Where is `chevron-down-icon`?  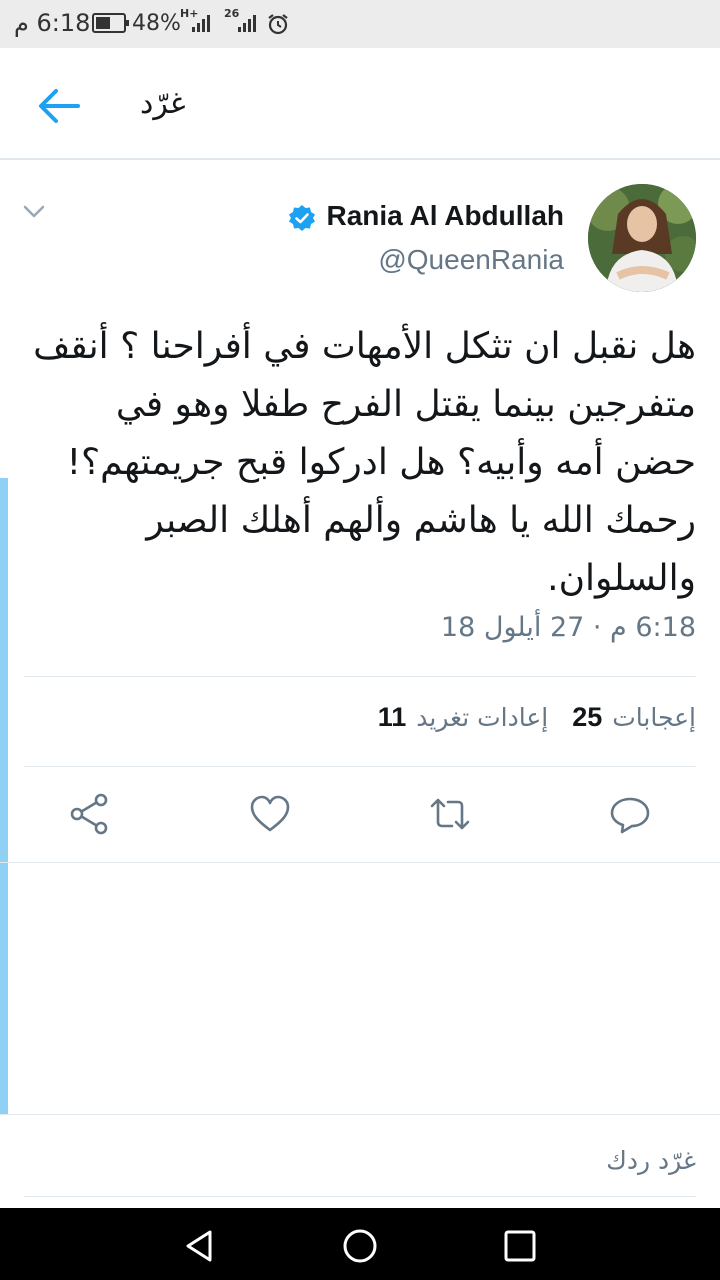 chevron-down-icon is located at coordinates (34, 212).